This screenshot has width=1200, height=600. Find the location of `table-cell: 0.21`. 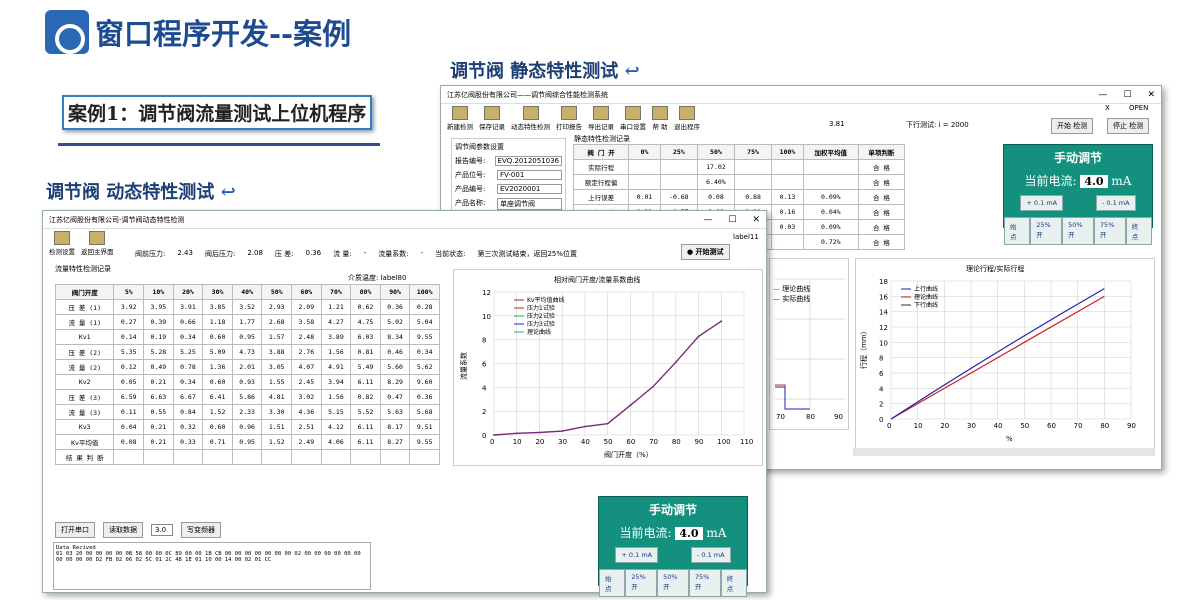

table-cell: 0.21 is located at coordinates (158, 382).